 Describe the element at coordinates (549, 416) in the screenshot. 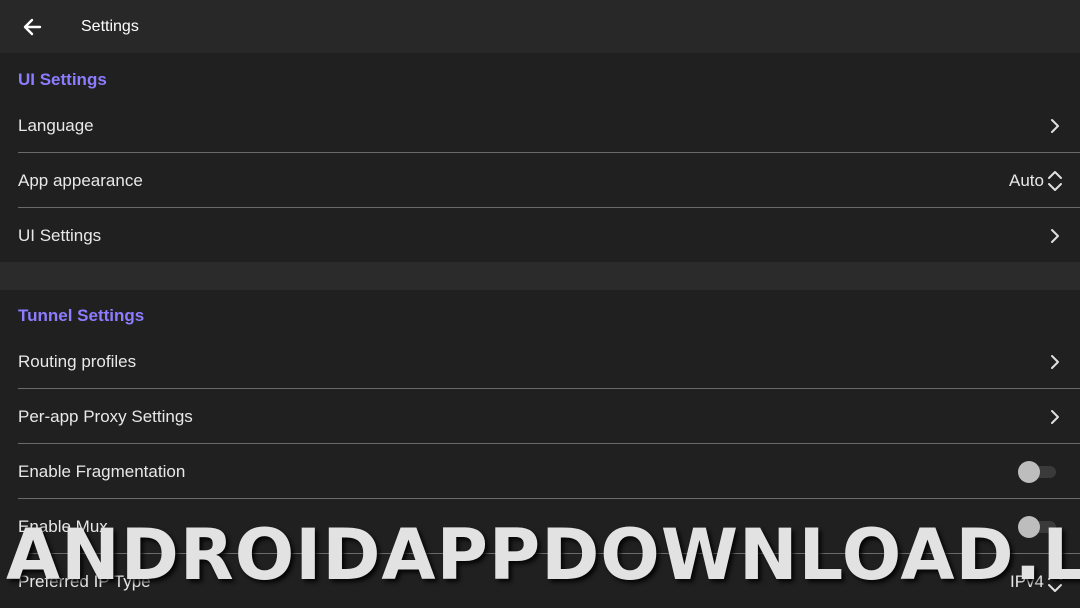

I see `row-per-app-proxy: Per-app Proxy Settings` at that location.